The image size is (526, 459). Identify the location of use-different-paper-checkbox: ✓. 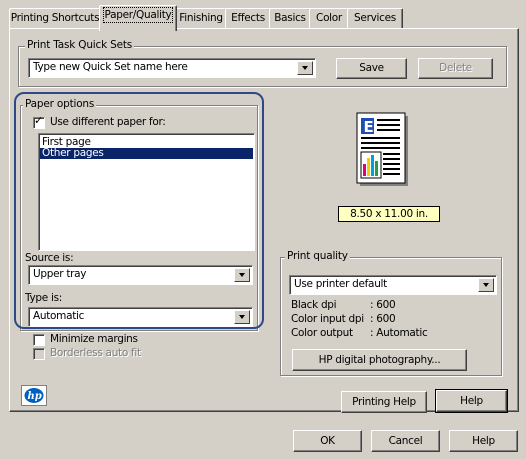
(39, 121).